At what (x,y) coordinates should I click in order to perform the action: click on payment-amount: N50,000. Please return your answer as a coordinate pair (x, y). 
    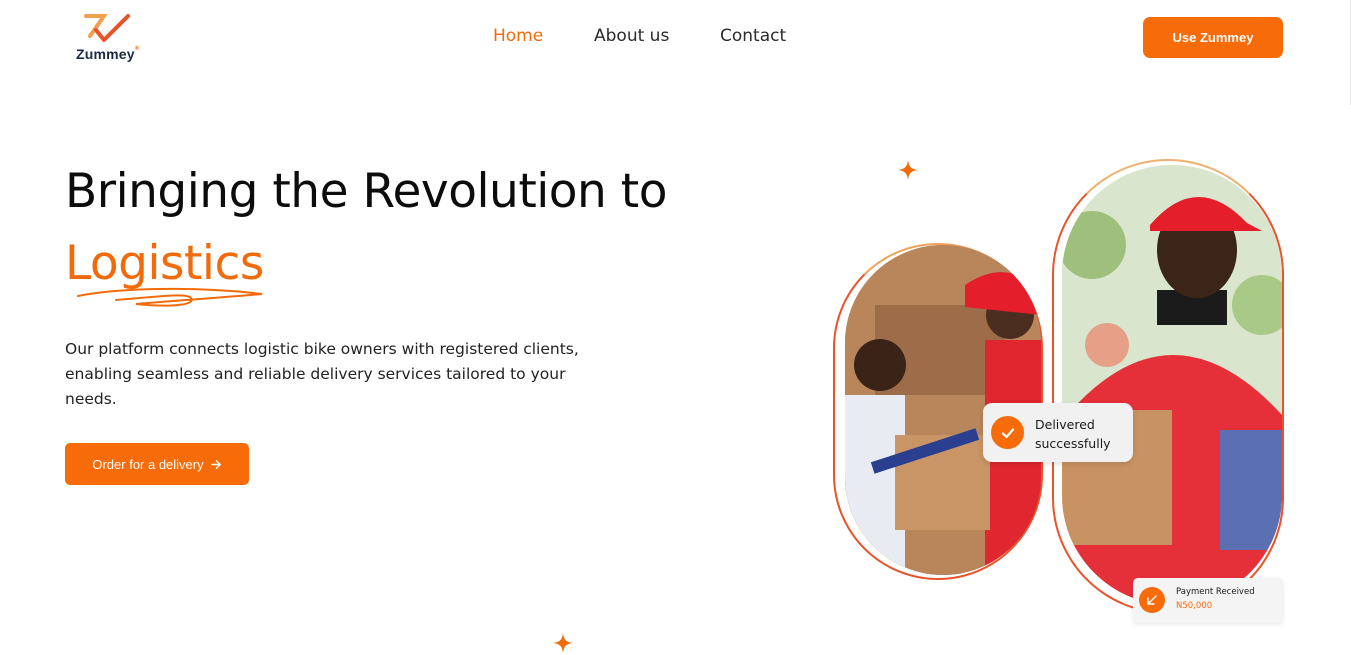
    Looking at the image, I should click on (1194, 606).